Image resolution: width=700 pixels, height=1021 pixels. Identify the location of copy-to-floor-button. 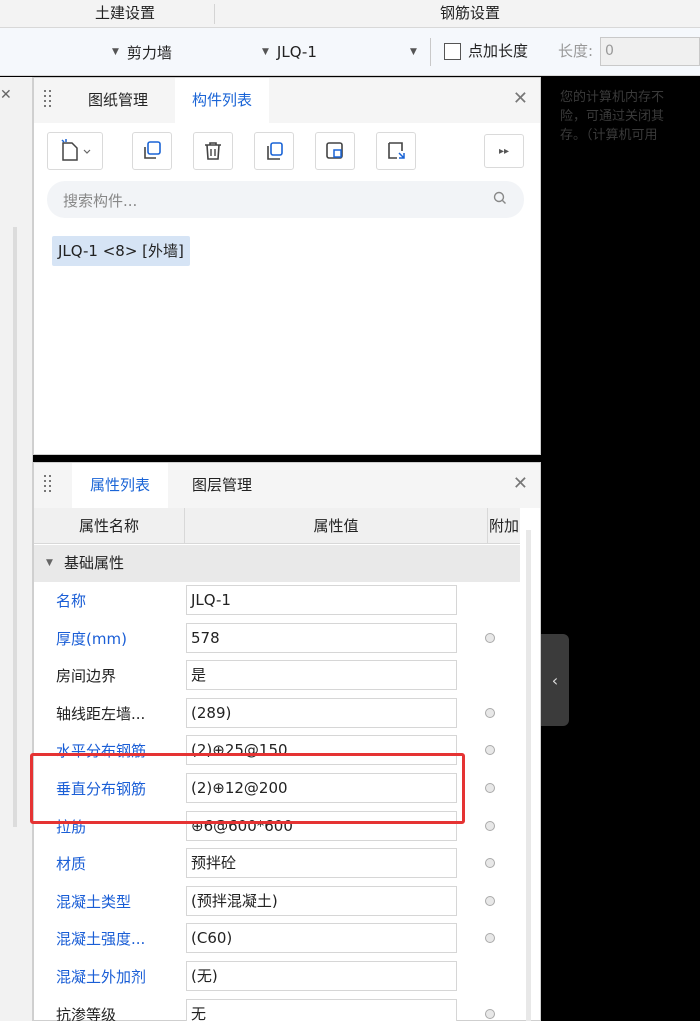
(274, 151).